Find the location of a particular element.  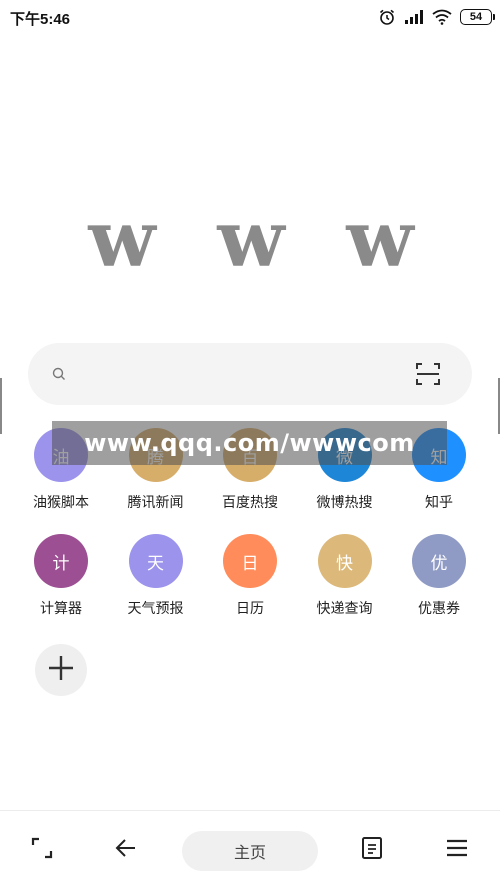

shortcut-item: 计 计算器 is located at coordinates (61, 587).